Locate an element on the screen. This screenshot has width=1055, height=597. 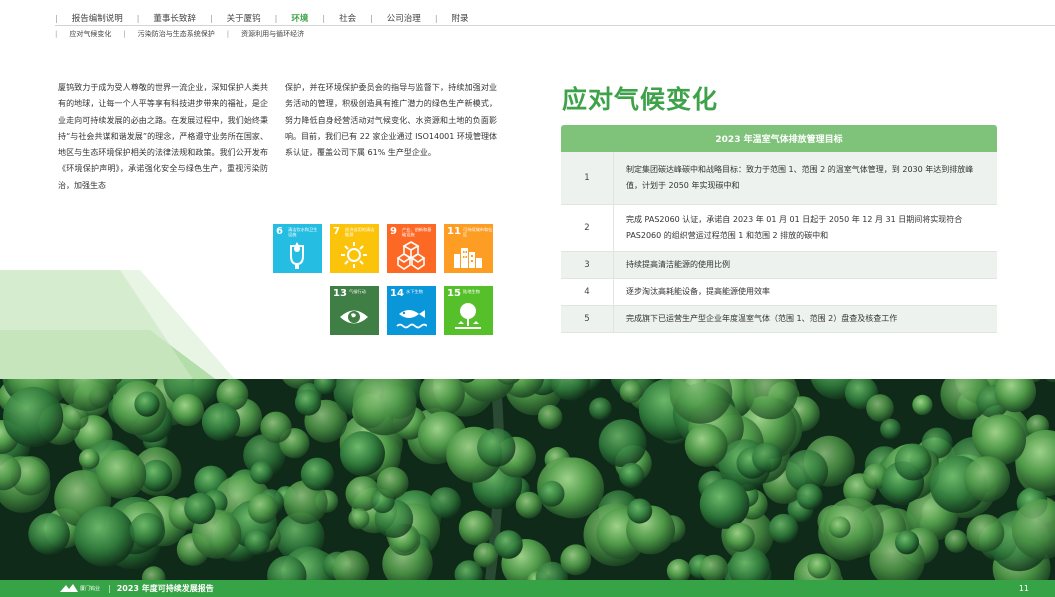
row-text: 逐步淘汰高耗能设备，提高能源使用效率 is located at coordinates (805, 292).